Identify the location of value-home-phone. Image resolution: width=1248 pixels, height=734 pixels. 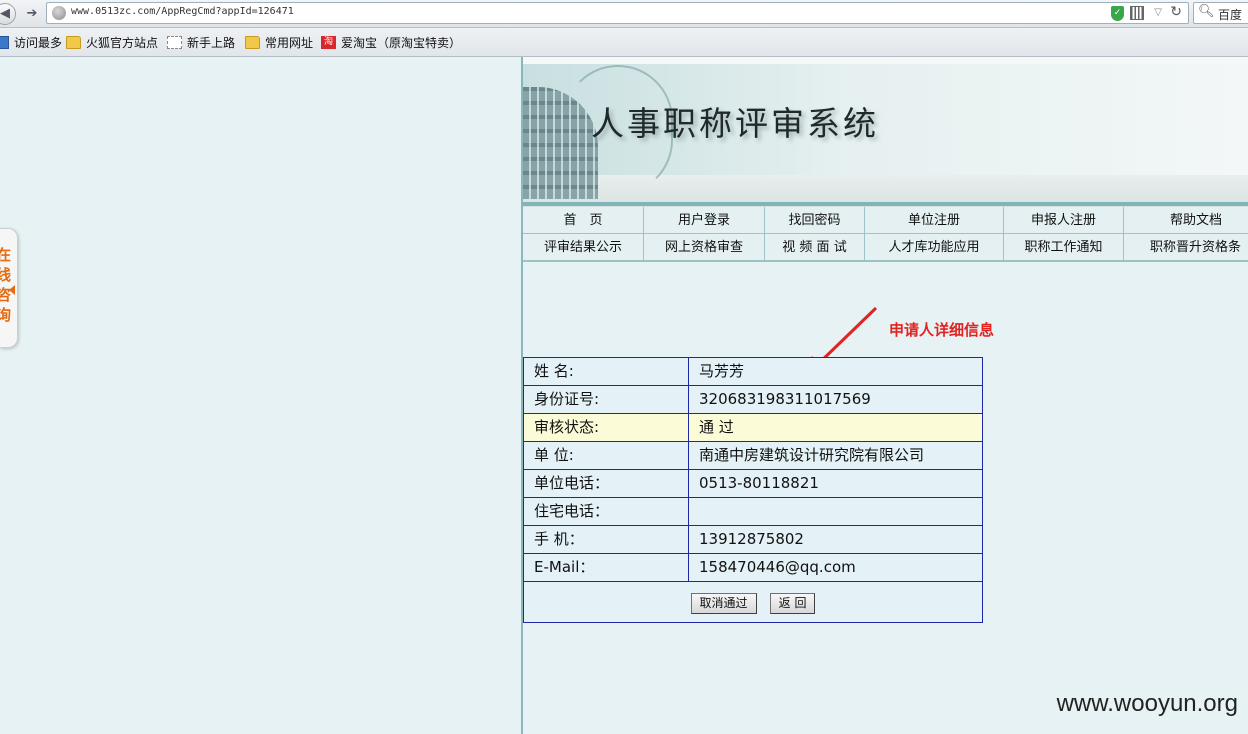
(835, 511).